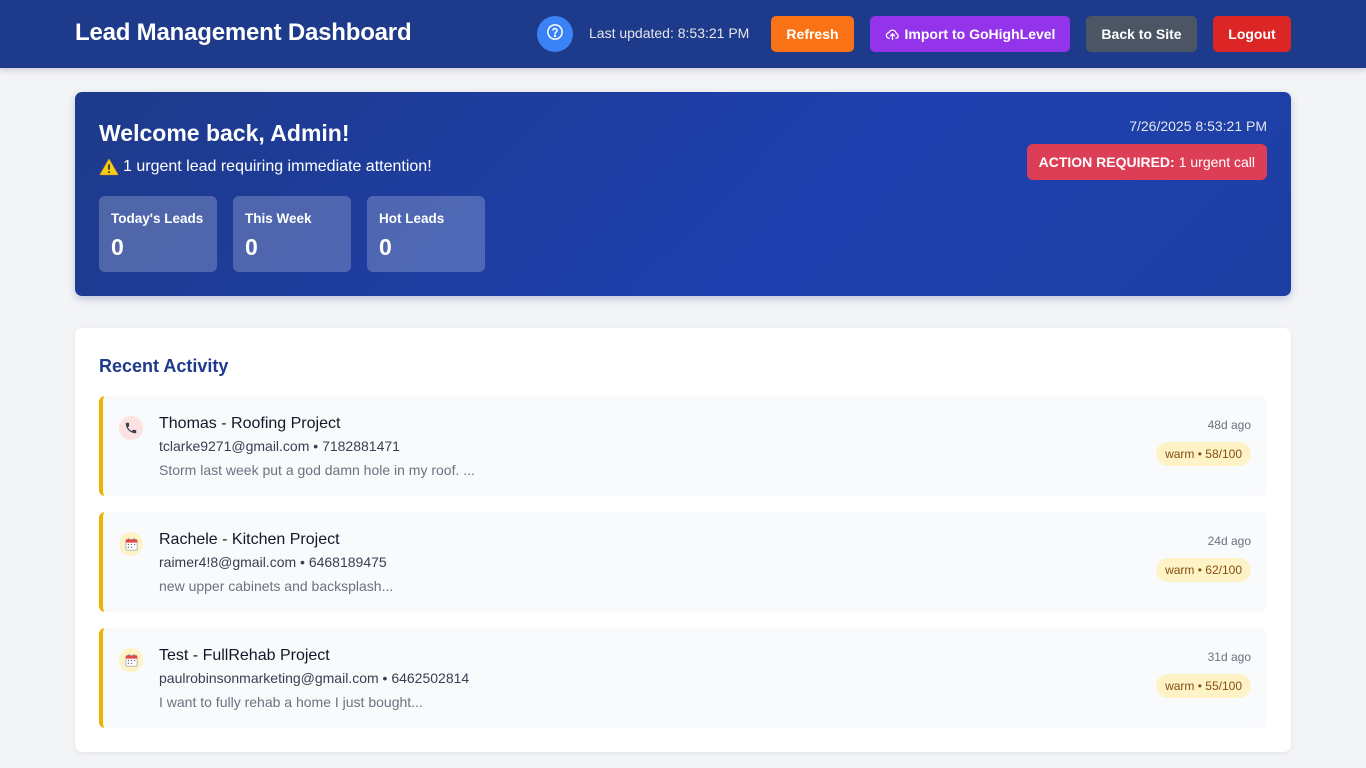  Describe the element at coordinates (278, 218) in the screenshot. I see `stat-label: This Week` at that location.